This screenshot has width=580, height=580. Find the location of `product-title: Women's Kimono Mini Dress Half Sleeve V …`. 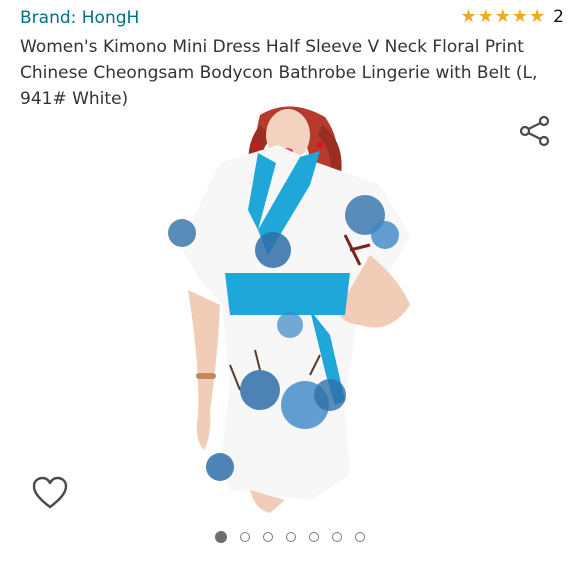

product-title: Women's Kimono Mini Dress Half Sleeve V … is located at coordinates (279, 73).